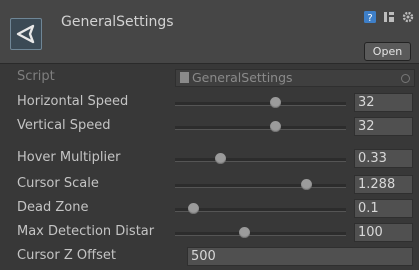 Image resolution: width=419 pixels, height=270 pixels. I want to click on cursor-scale-slider-thumb, so click(306, 184).